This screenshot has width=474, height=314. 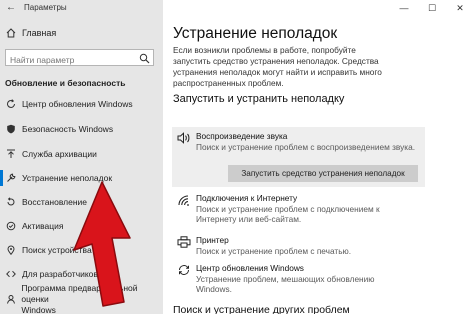 I want to click on sidebar-item-label-line1: Программа предварительной оценки, so click(x=79, y=293).